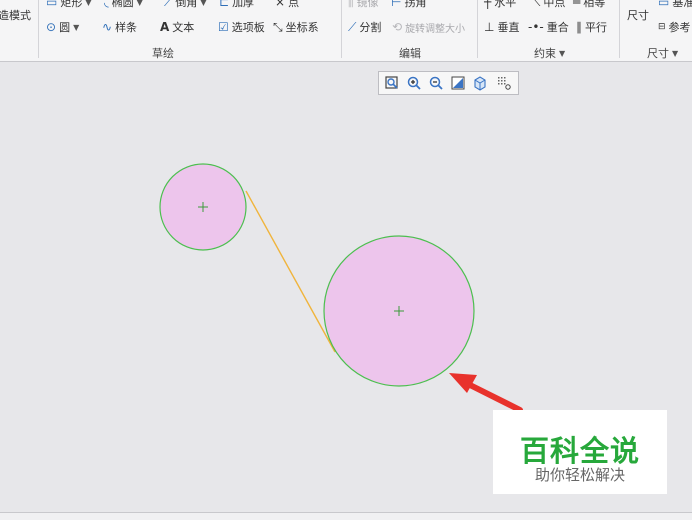  Describe the element at coordinates (370, 27) in the screenshot. I see `divide-label: 分割` at that location.